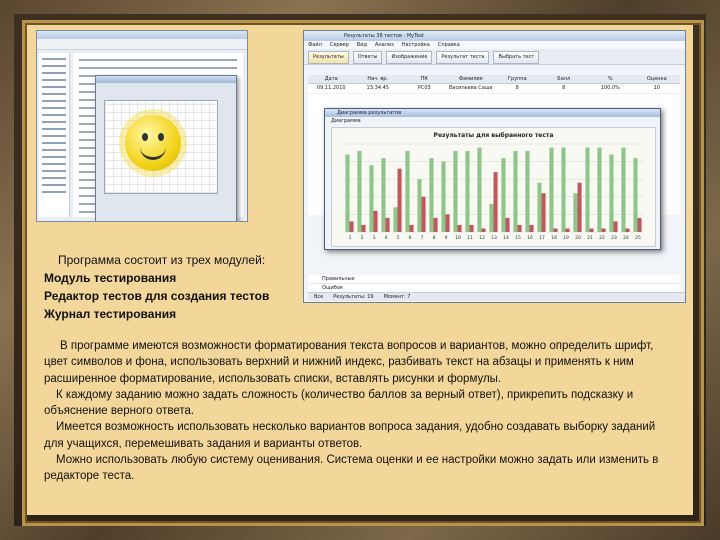  What do you see at coordinates (516, 57) in the screenshot?
I see `choose-test-button: Выбрать тест` at bounding box center [516, 57].